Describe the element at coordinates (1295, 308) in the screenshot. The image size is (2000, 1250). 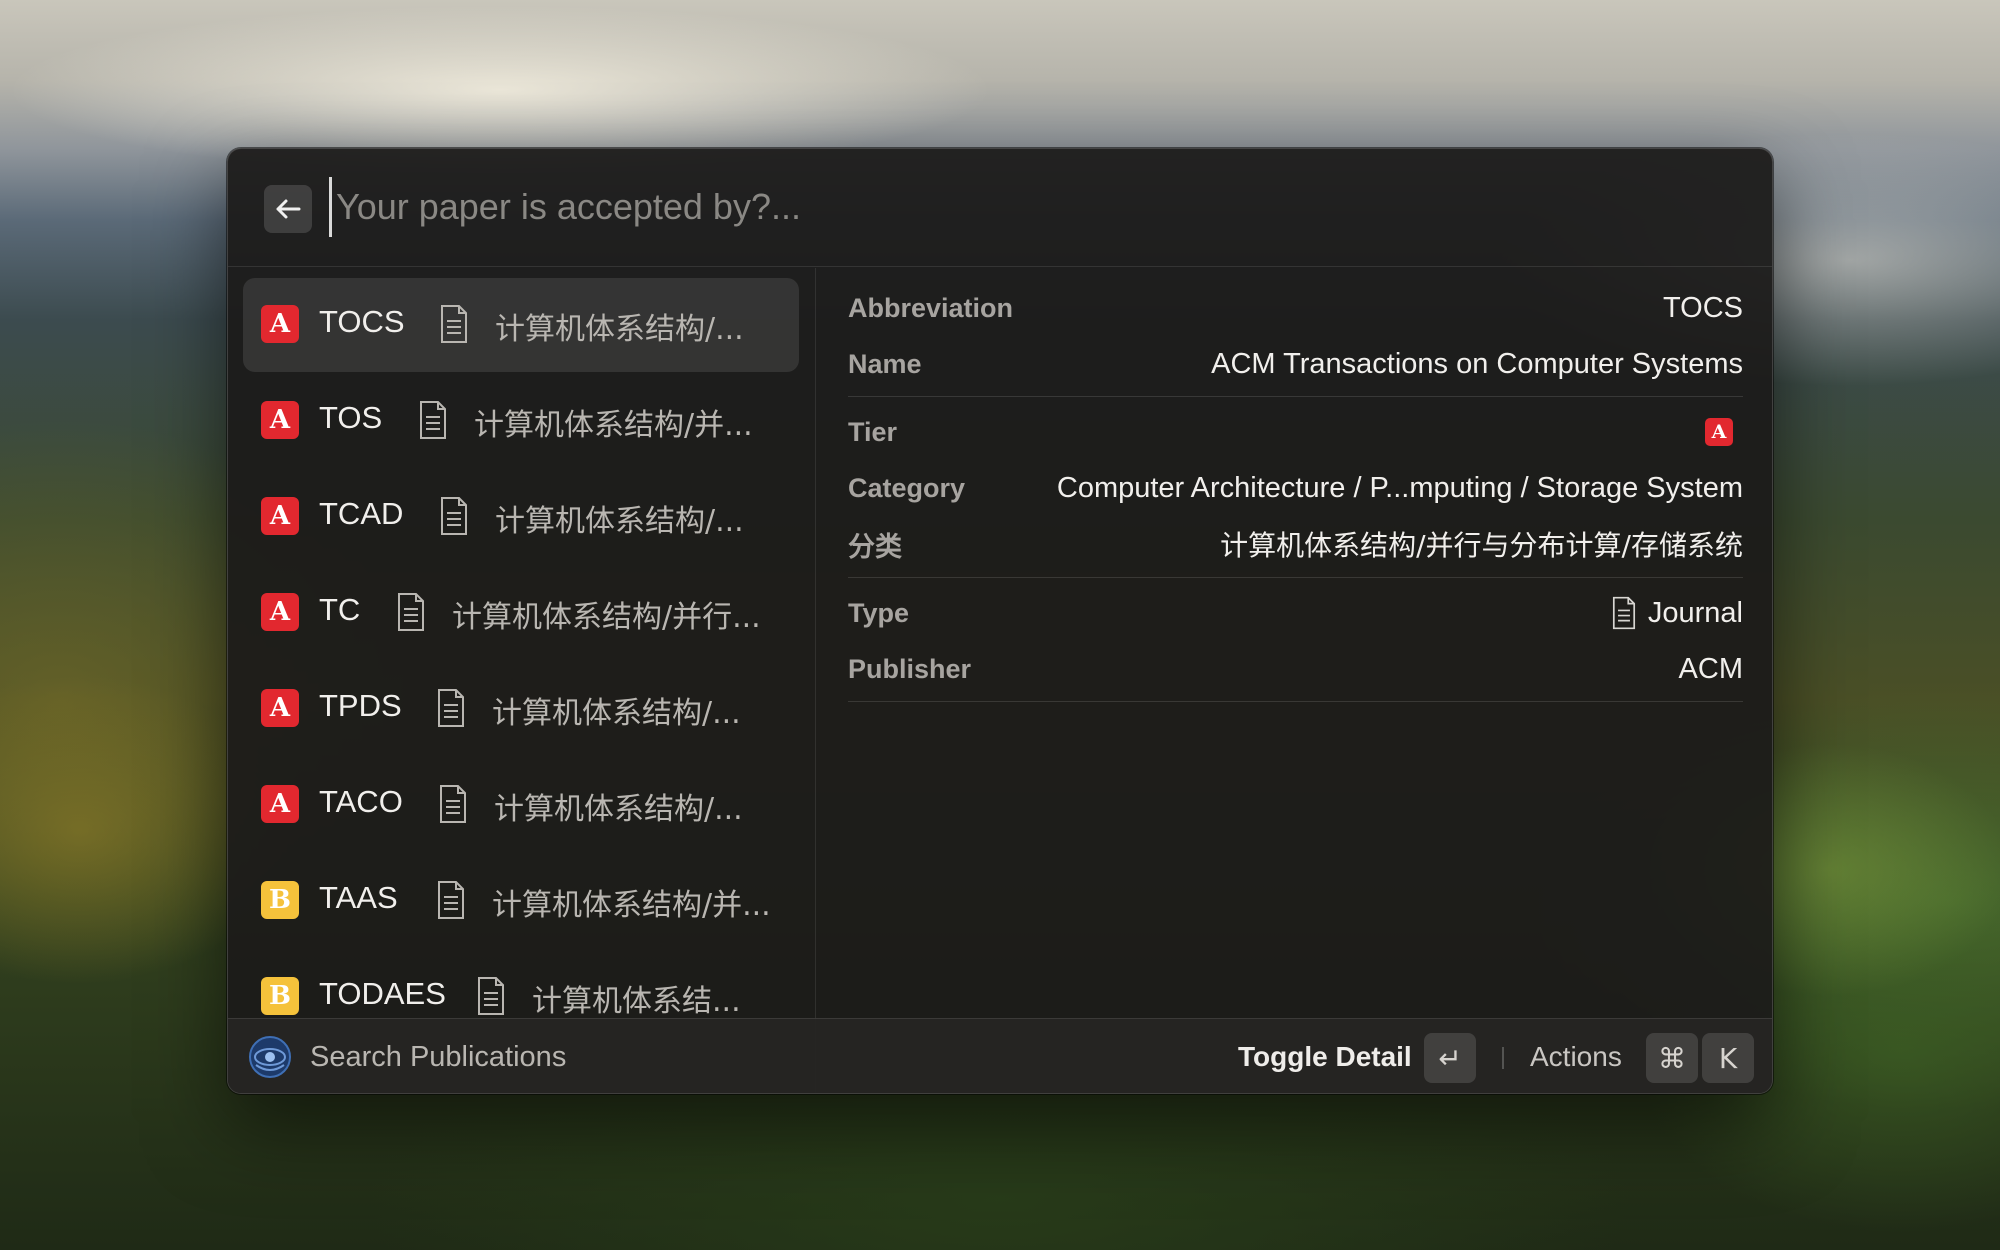
I see `detail-row-abbreviation: Abbreviation TOCS` at that location.